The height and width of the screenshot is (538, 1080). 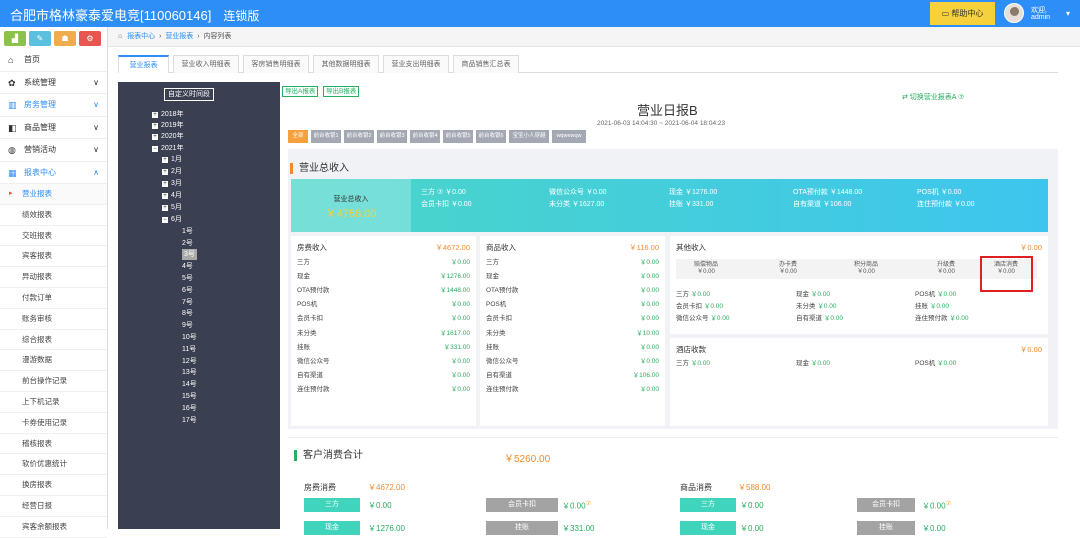 What do you see at coordinates (53, 277) in the screenshot?
I see `sidebar-subitem-4: 异动报表` at bounding box center [53, 277].